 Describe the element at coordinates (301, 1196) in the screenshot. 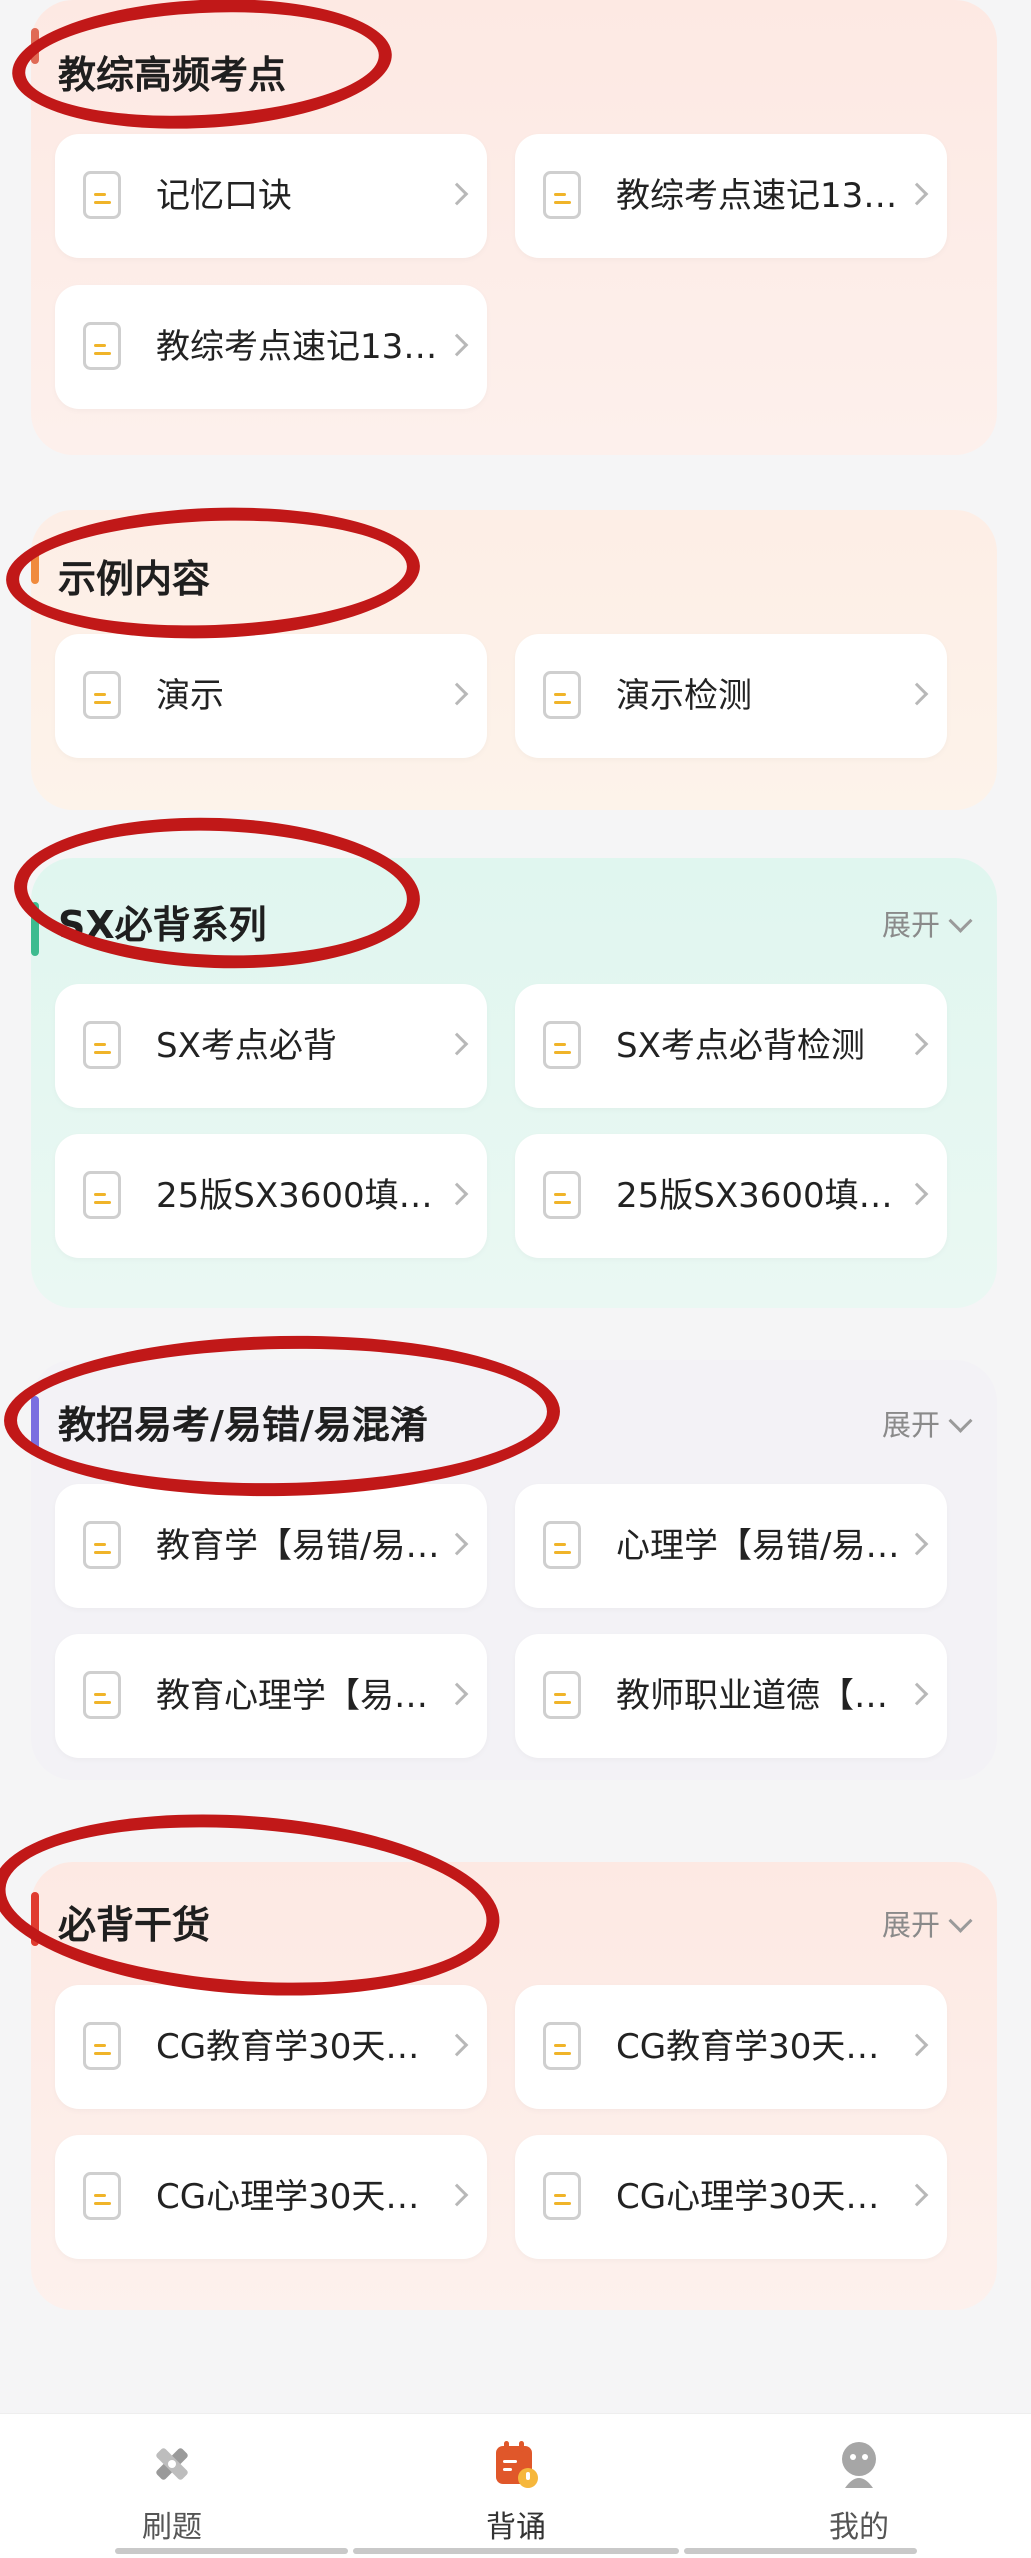

I see `card-label: 25版SX3600填空题` at that location.